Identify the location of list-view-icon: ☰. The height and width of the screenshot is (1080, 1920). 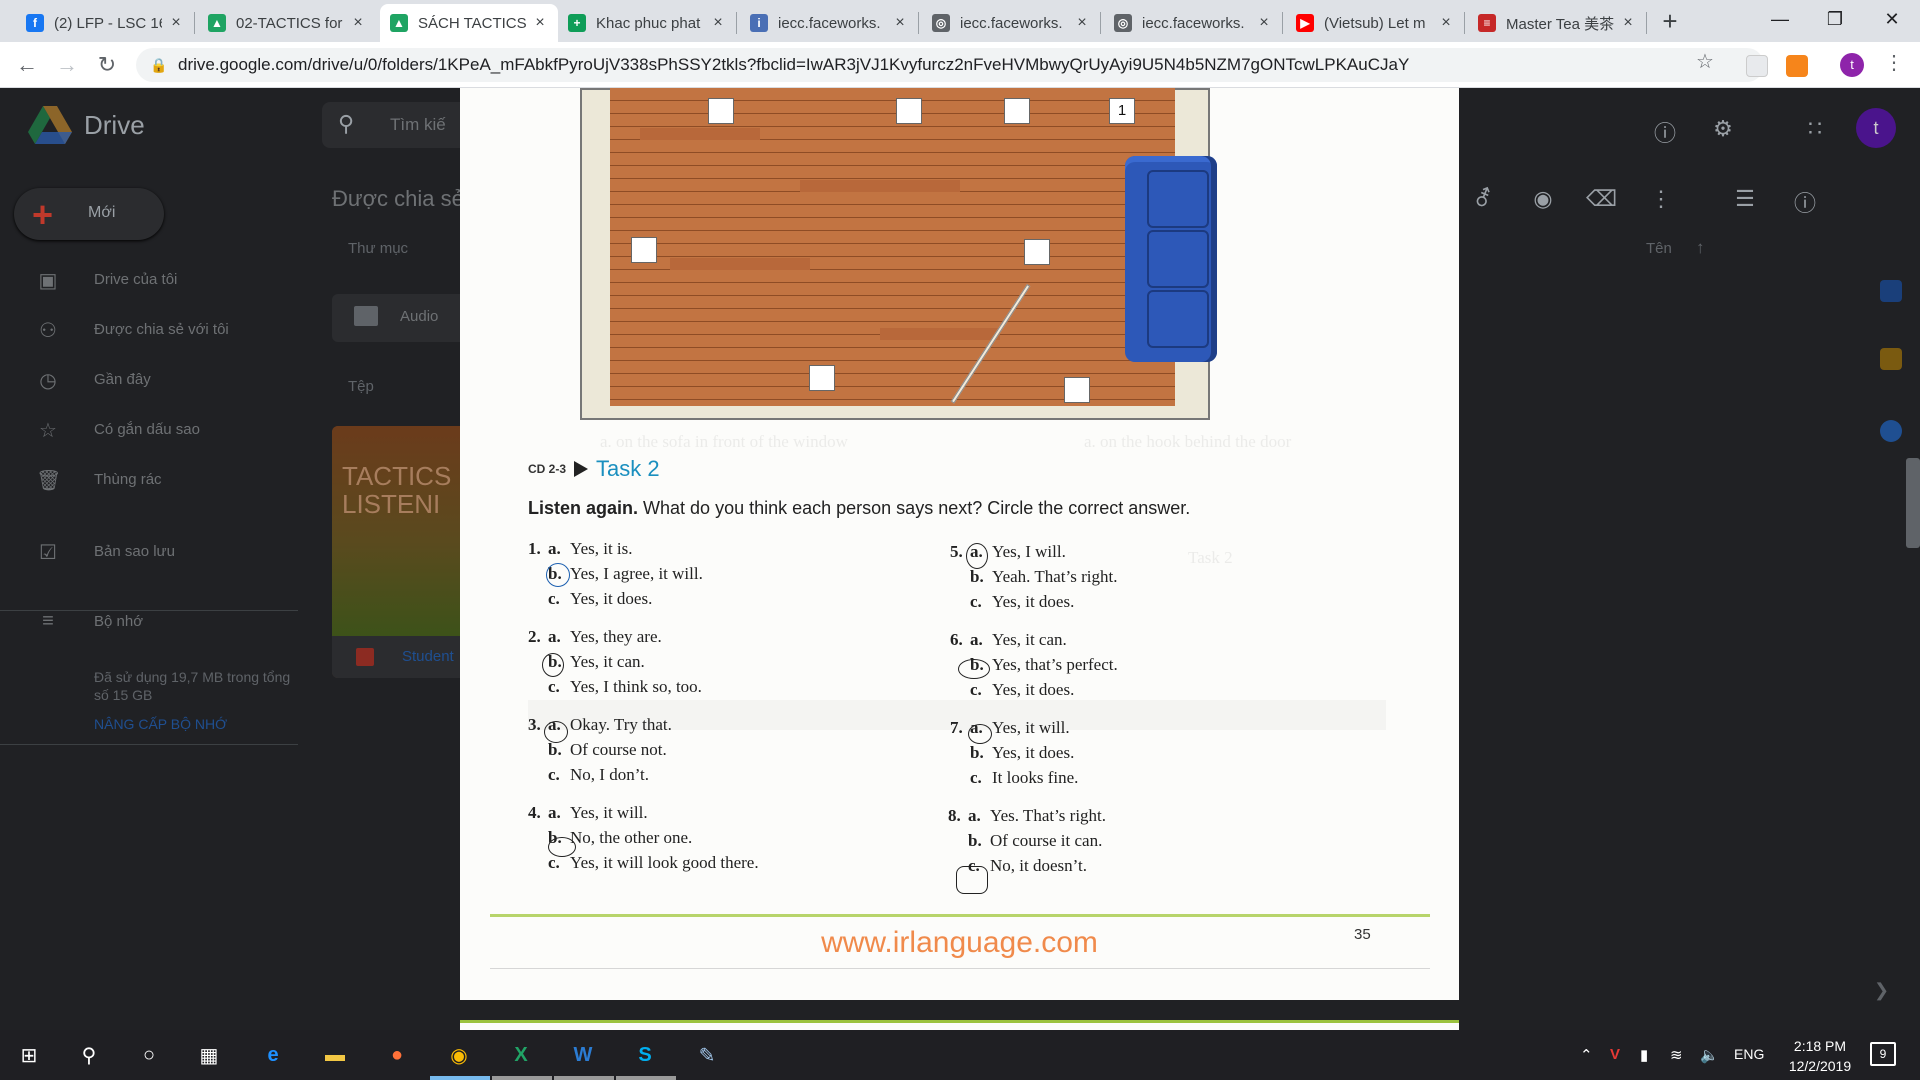
(1745, 201).